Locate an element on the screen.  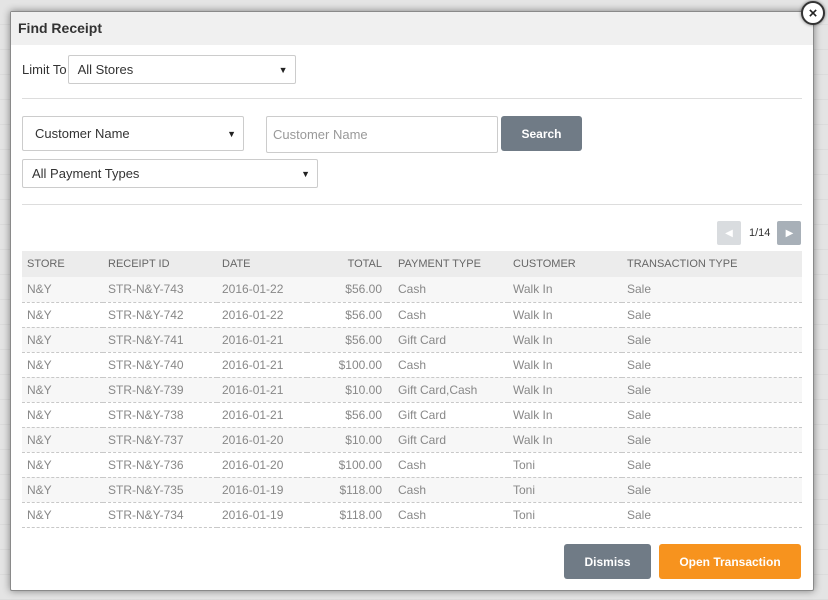
table-cell: STR-N&Y-734 is located at coordinates (146, 514).